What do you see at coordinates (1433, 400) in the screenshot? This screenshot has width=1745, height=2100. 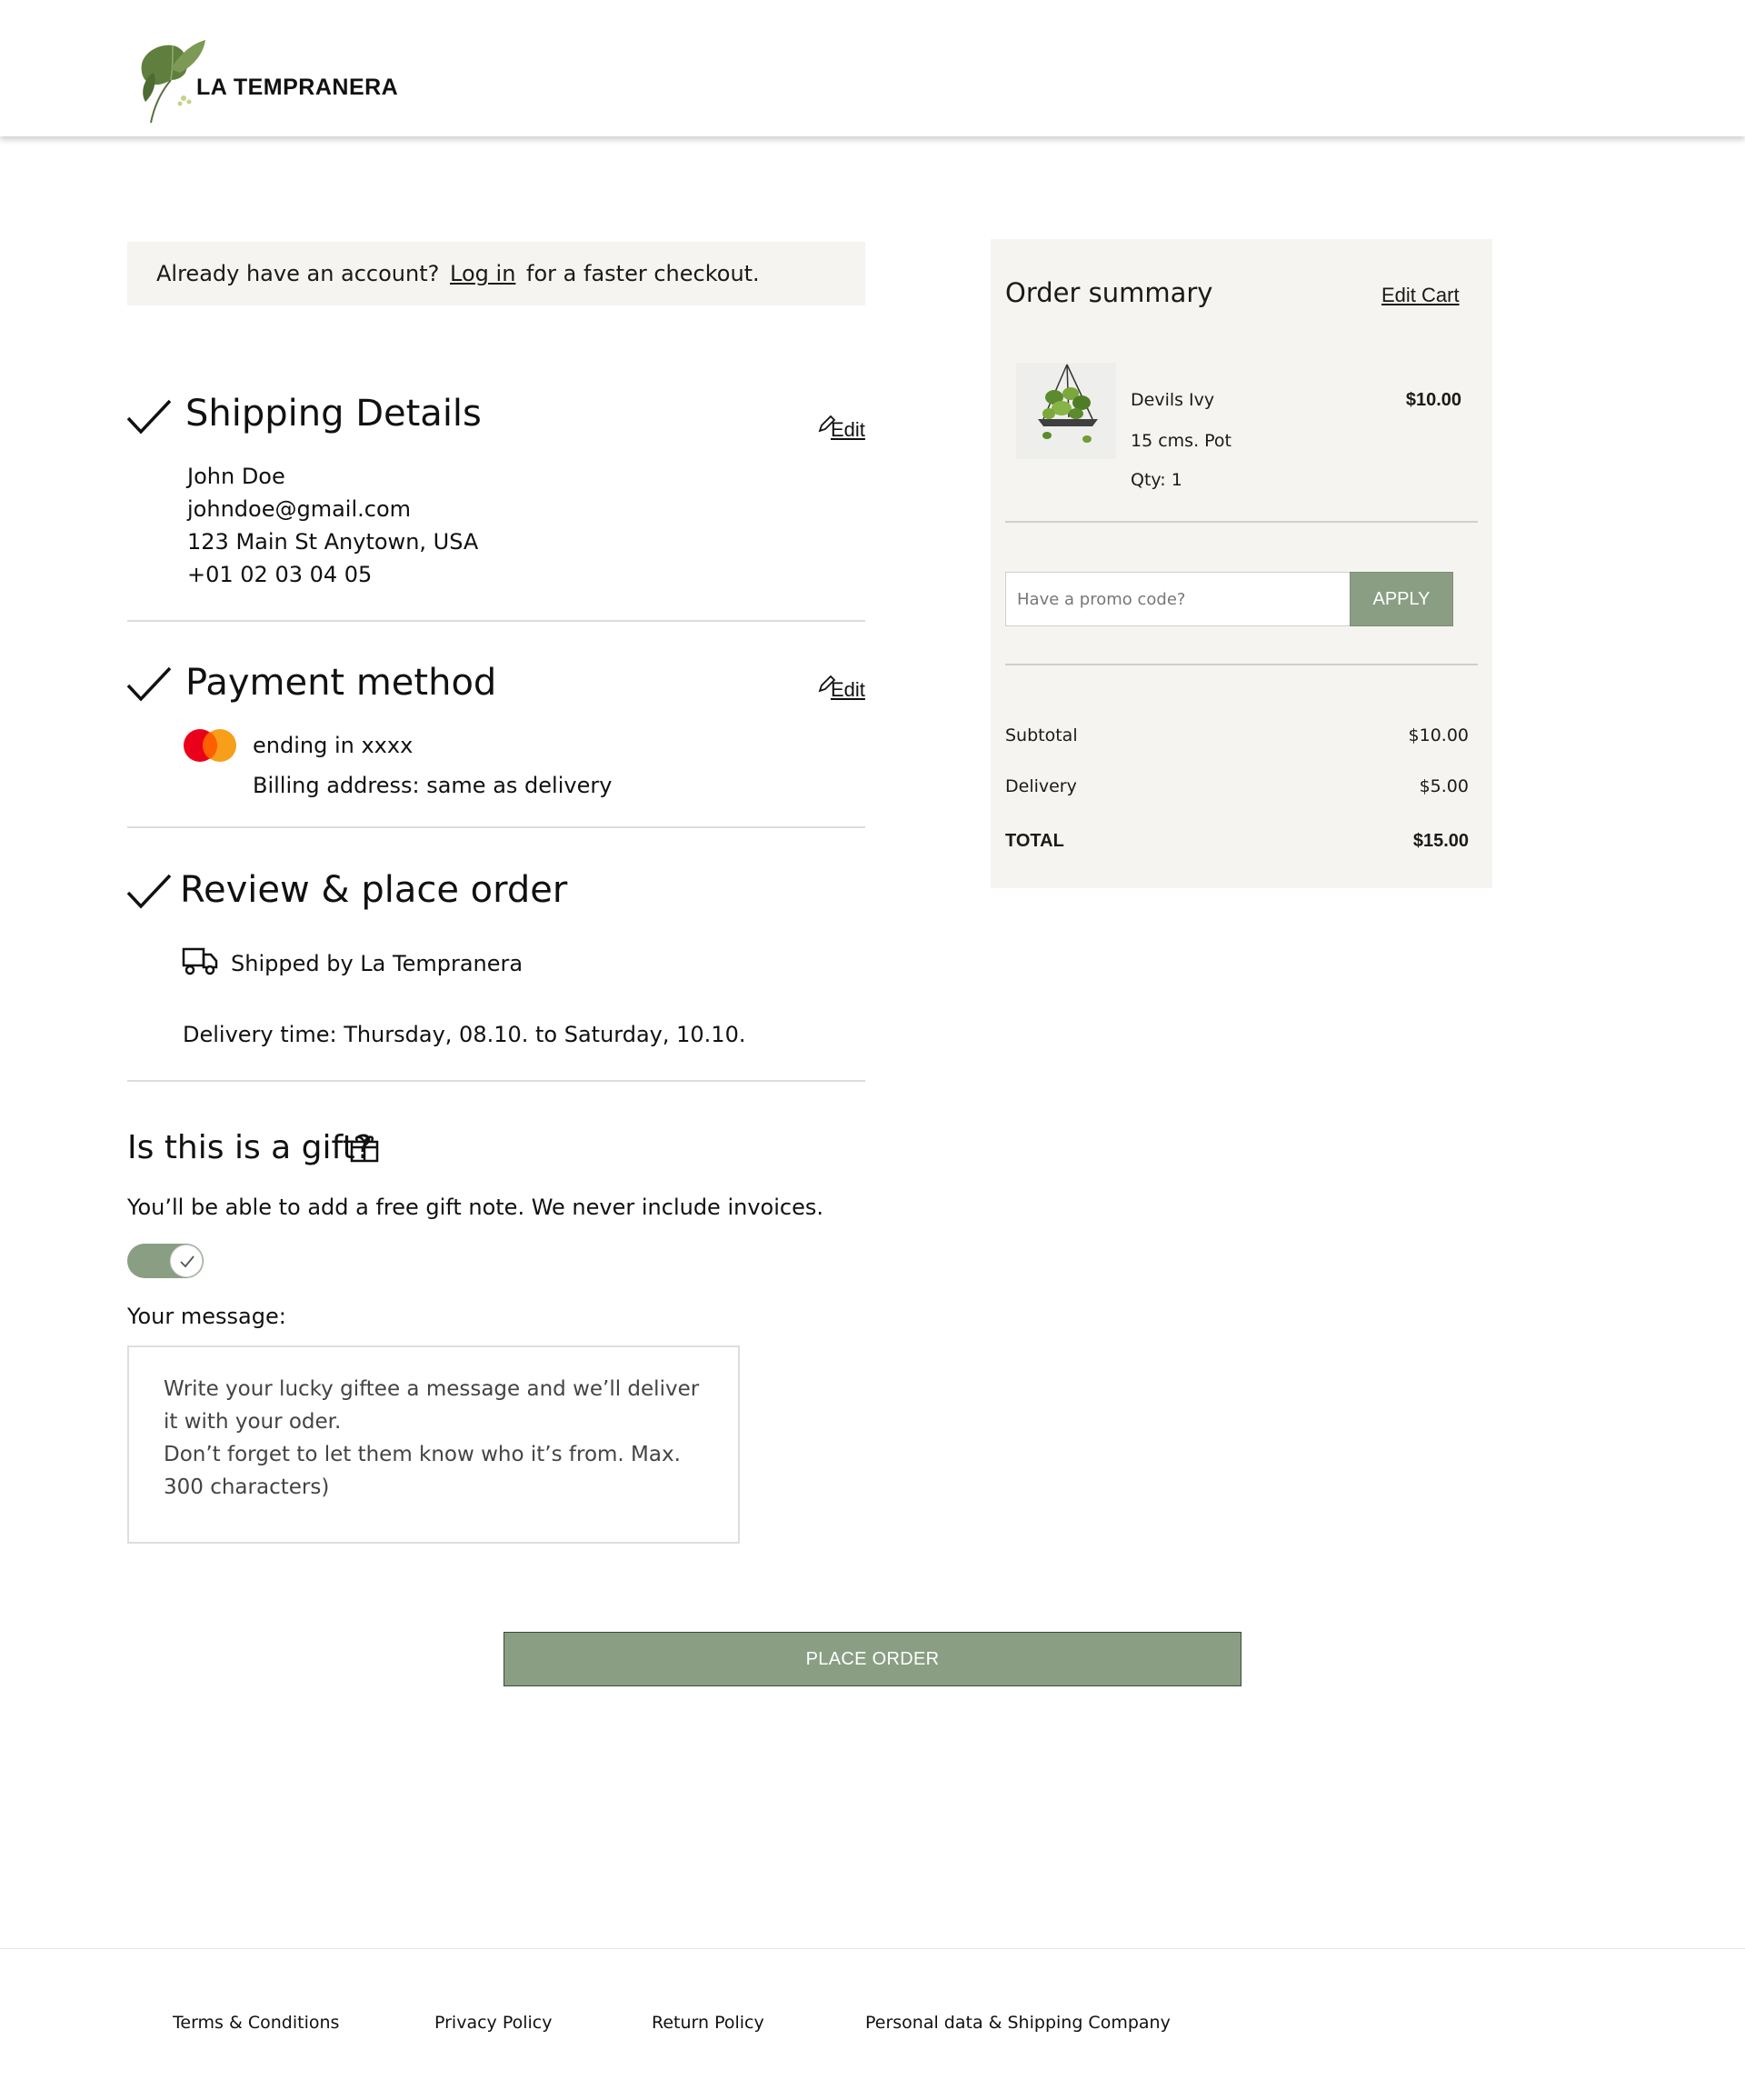 I see `product-price: $10.00` at bounding box center [1433, 400].